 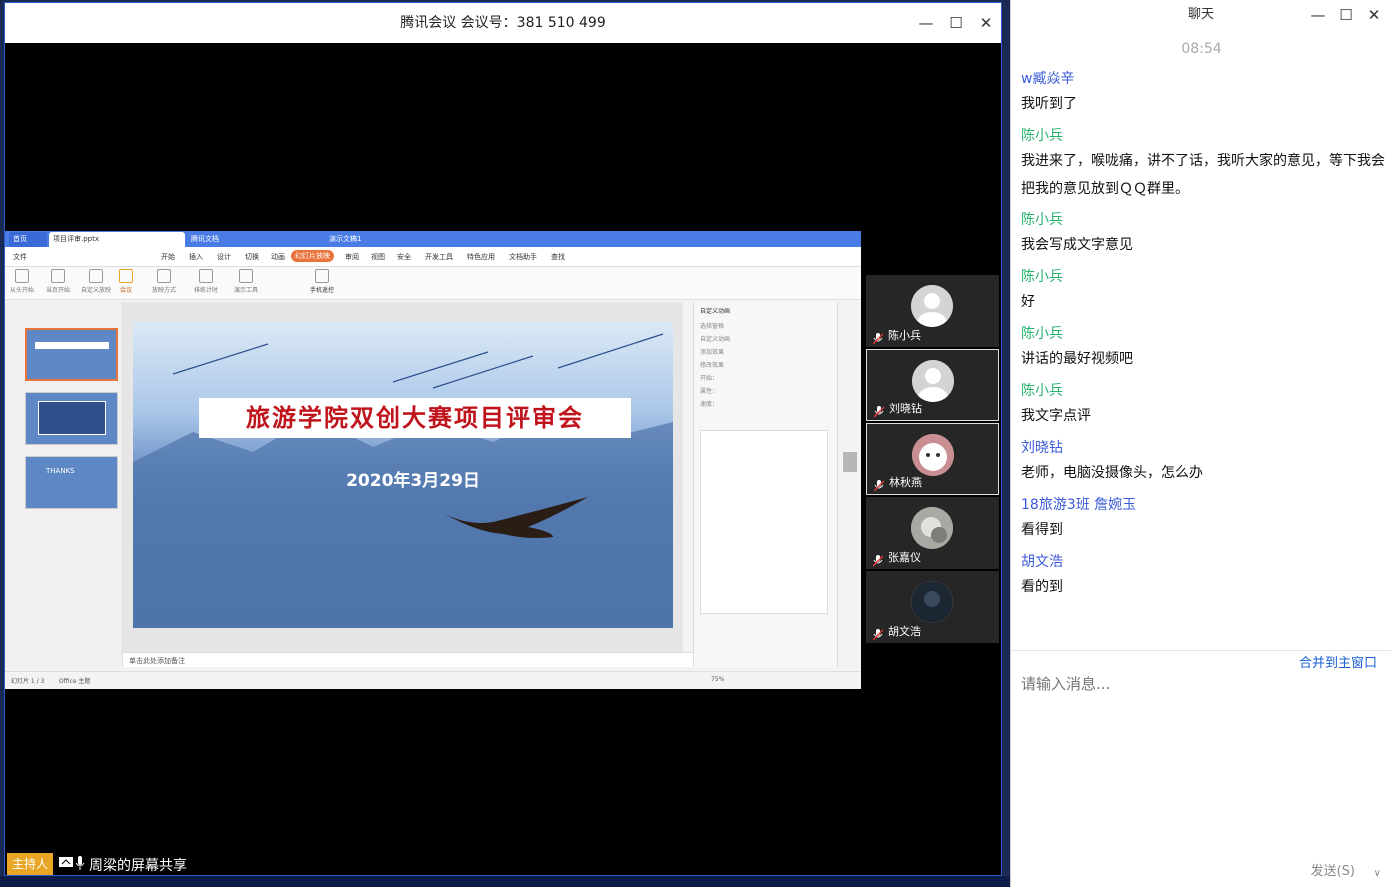 I want to click on wps-menu-assistant: 文档助手, so click(x=523, y=257).